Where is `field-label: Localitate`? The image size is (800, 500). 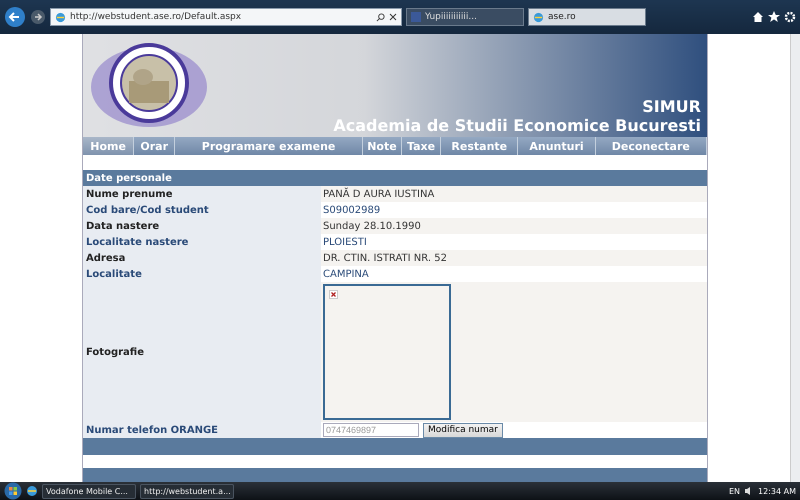
field-label: Localitate is located at coordinates (114, 274).